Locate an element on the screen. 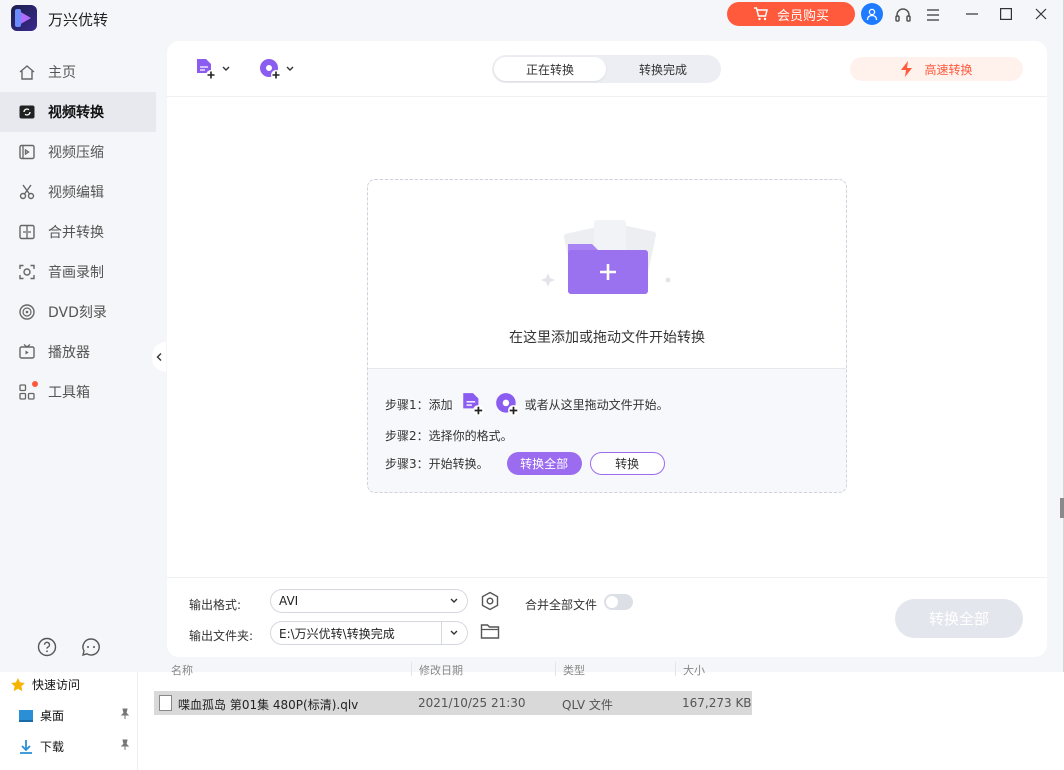  compress-icon is located at coordinates (27, 152).